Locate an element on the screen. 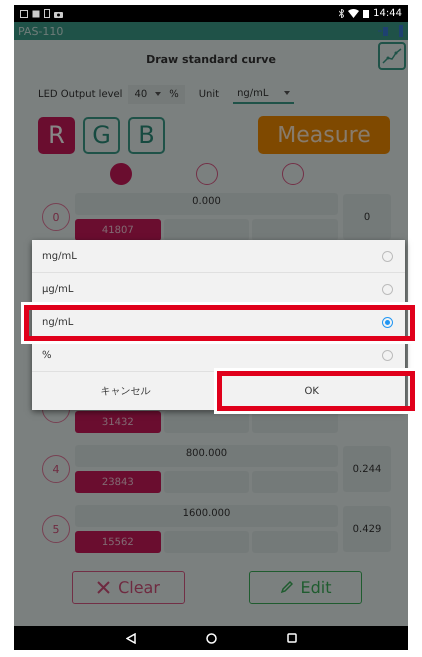  dialog-button: OK is located at coordinates (311, 391).